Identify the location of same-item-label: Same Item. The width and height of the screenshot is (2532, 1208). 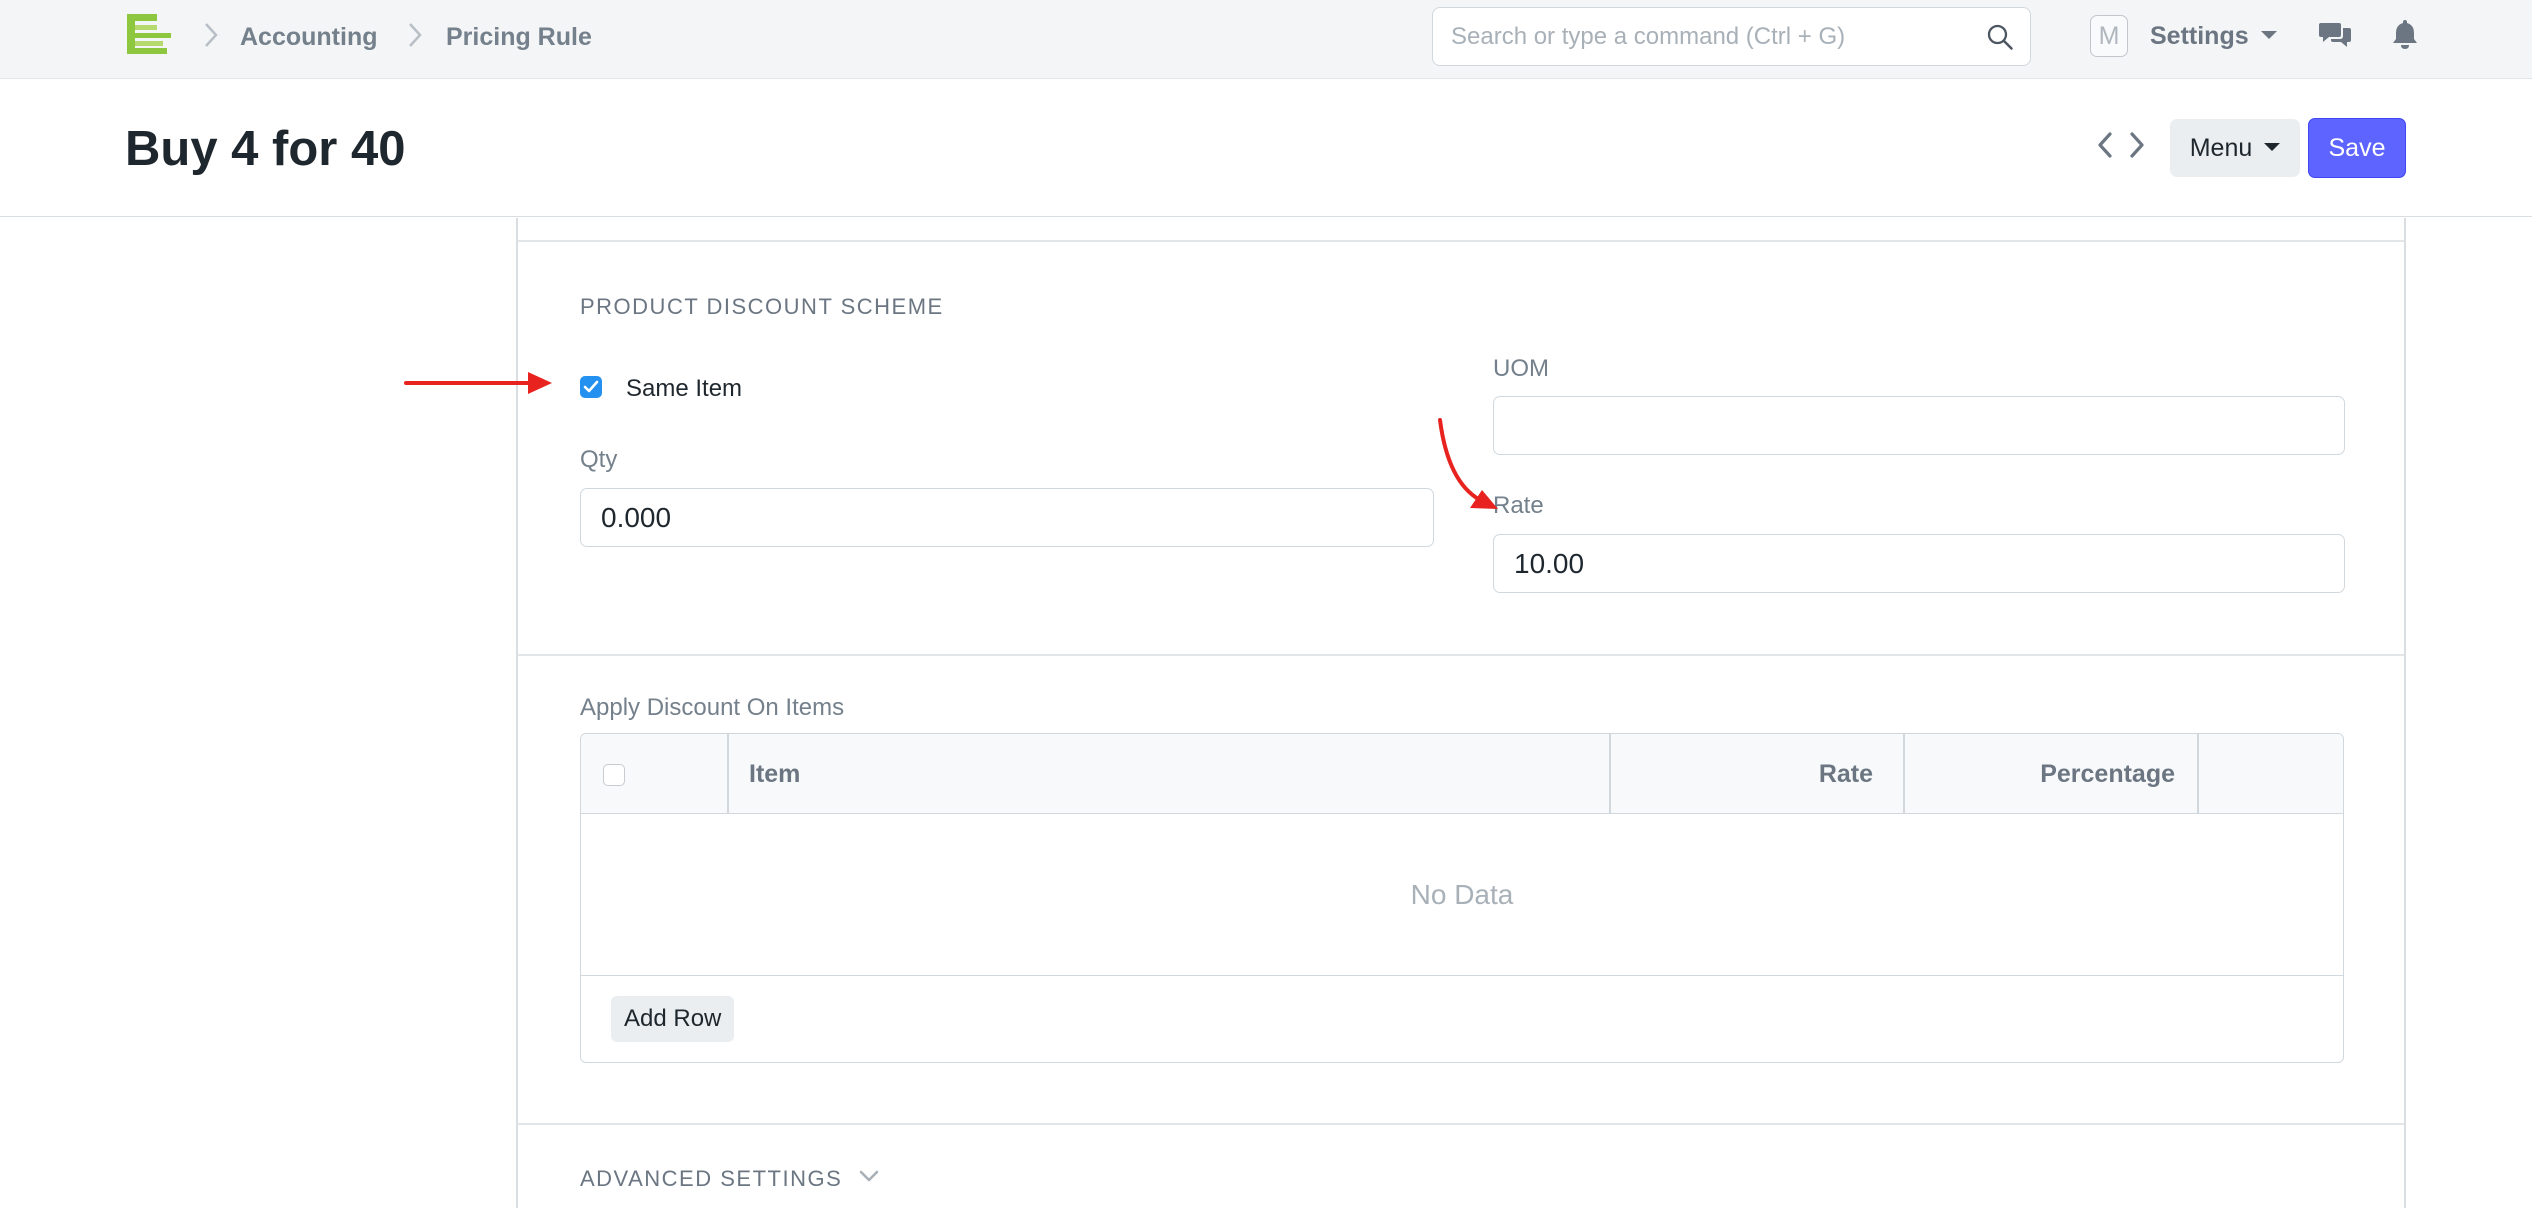
(684, 389).